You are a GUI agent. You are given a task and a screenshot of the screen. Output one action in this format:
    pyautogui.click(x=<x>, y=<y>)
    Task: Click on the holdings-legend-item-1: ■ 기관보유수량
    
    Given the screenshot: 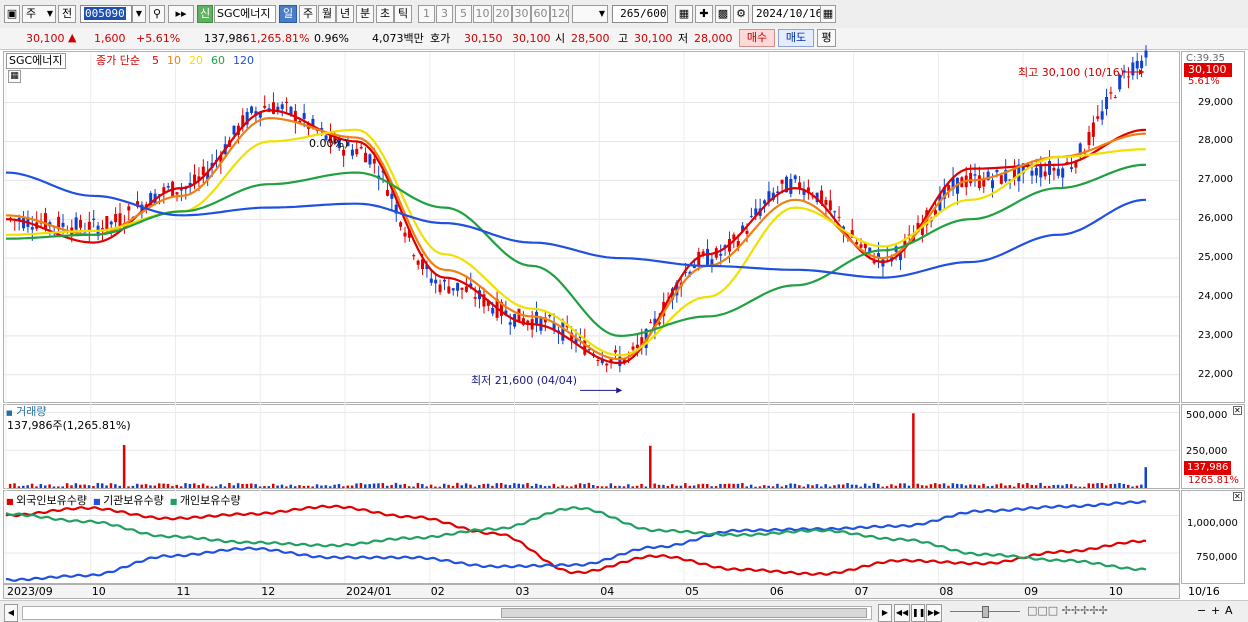 What is the action you would take?
    pyautogui.click(x=128, y=500)
    